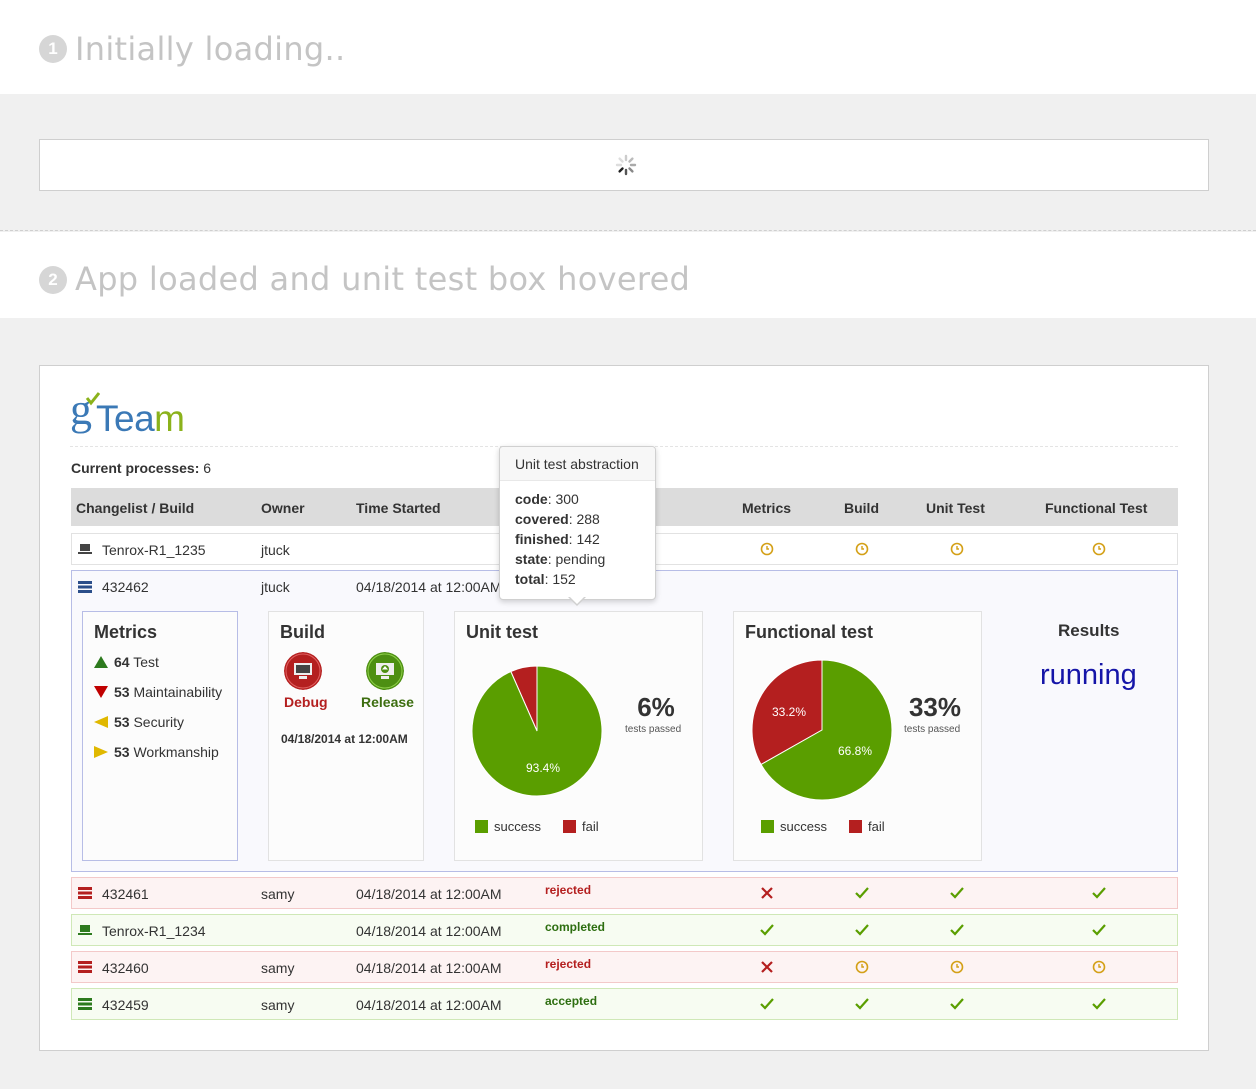  I want to click on build-time: 04/18/2014 at 12:00AM, so click(344, 739).